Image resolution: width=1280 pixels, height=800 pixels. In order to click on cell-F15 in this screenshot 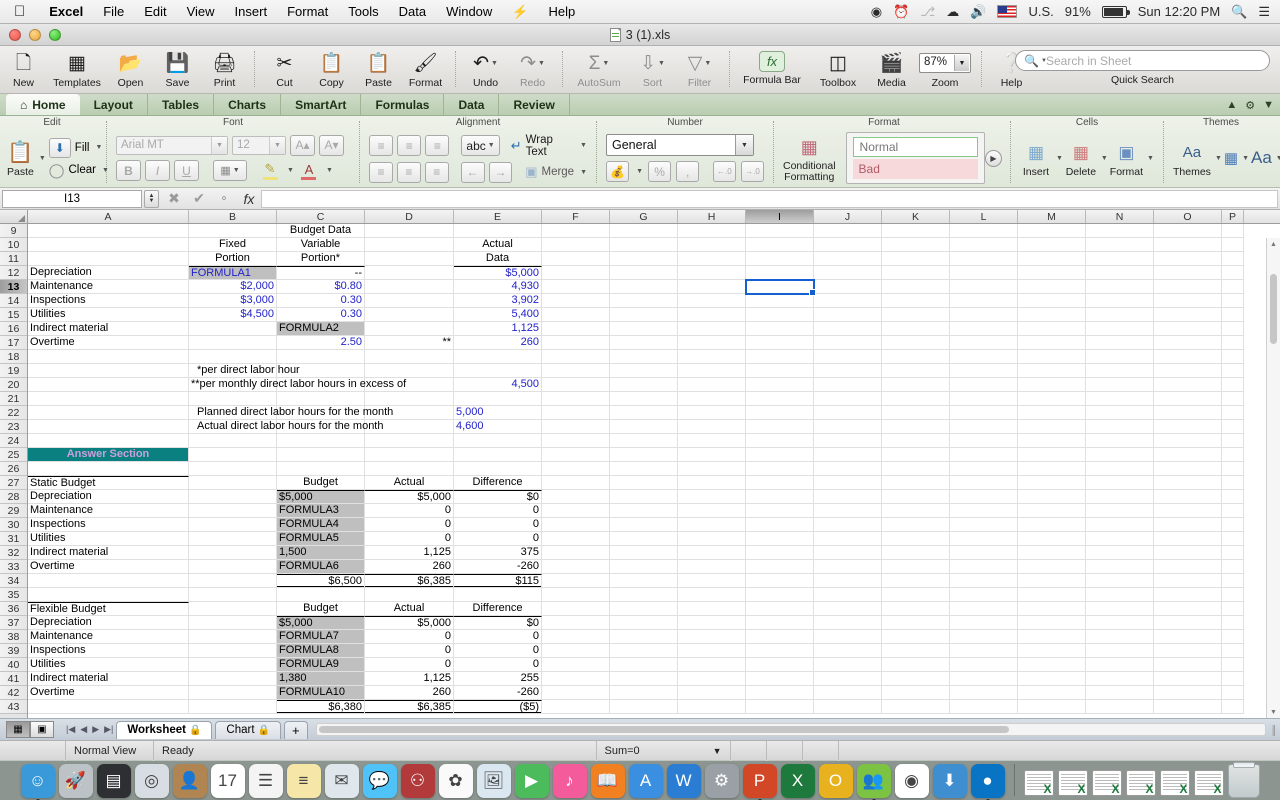, I will do `click(576, 315)`.